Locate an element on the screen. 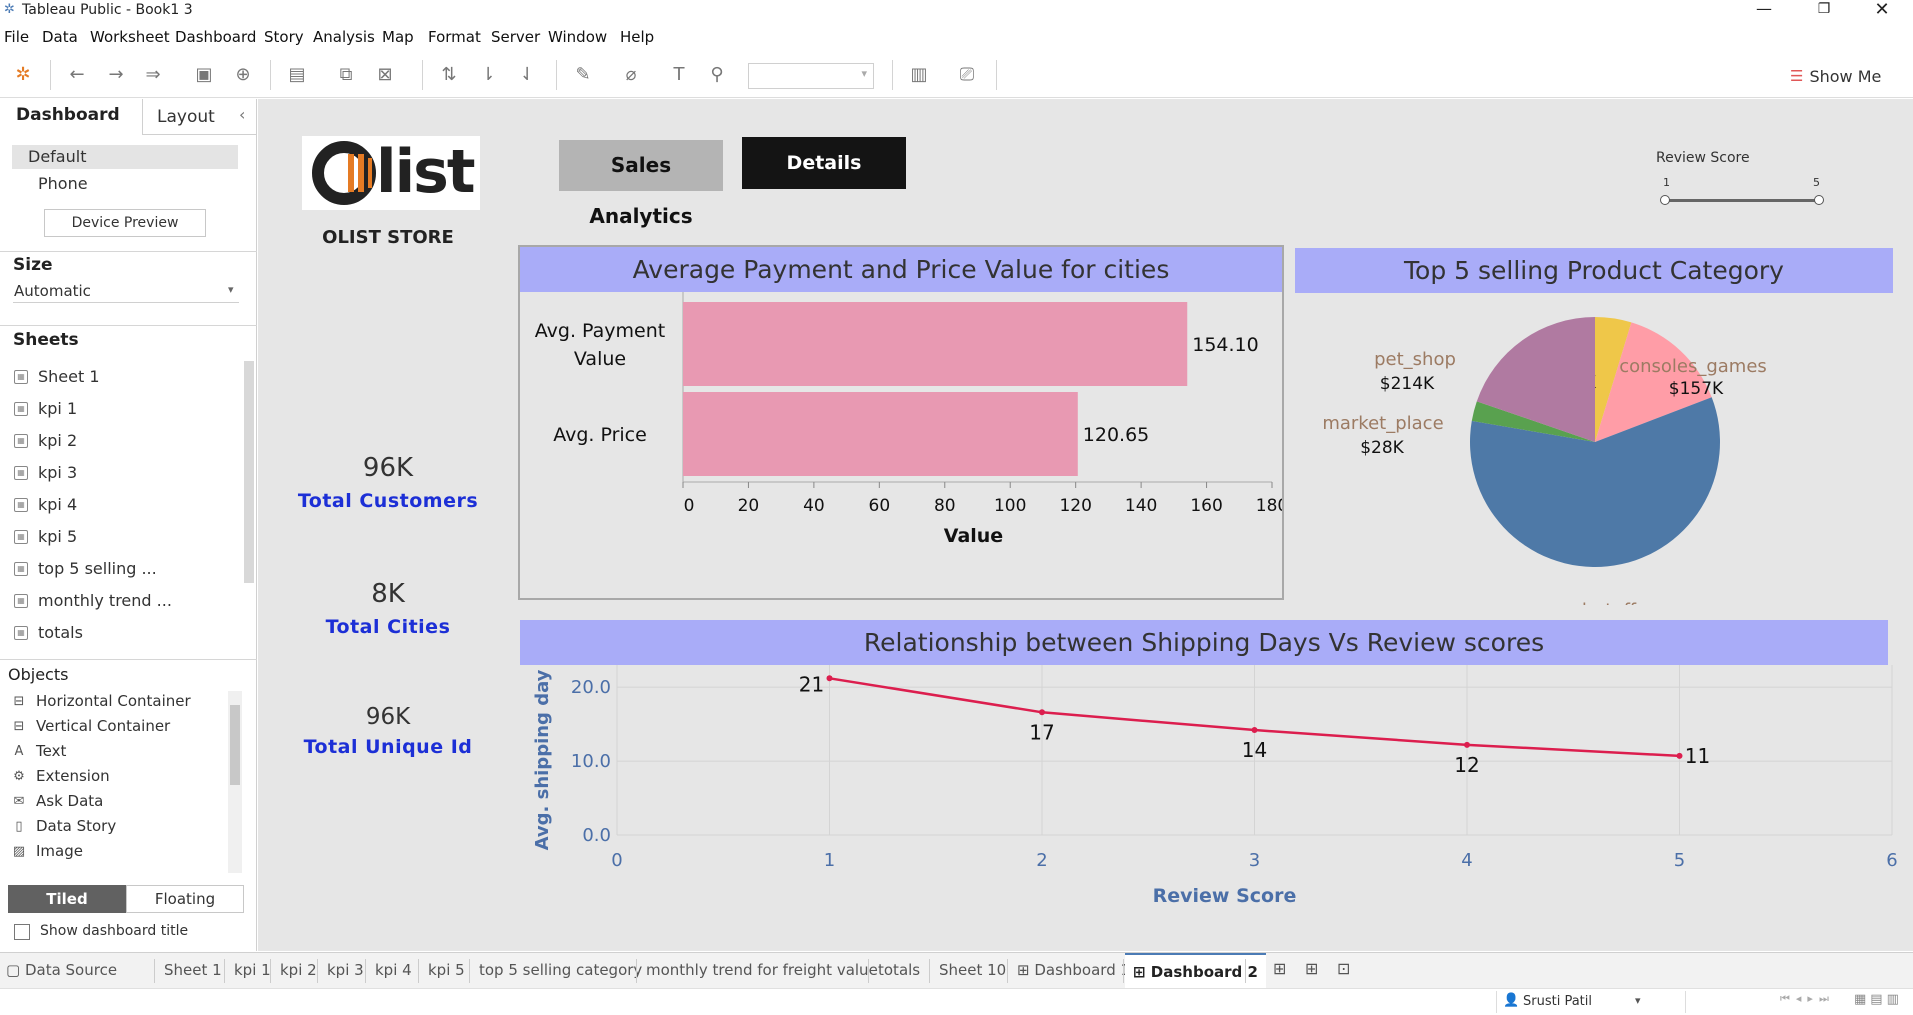  tab-dashboard: Dashboard is located at coordinates (71, 117).